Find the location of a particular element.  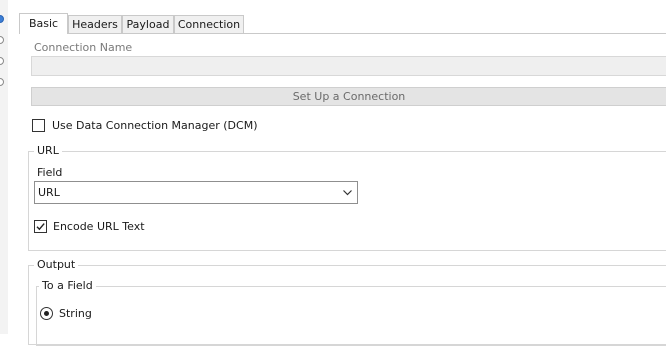

output-group-title: Output is located at coordinates (56, 264).